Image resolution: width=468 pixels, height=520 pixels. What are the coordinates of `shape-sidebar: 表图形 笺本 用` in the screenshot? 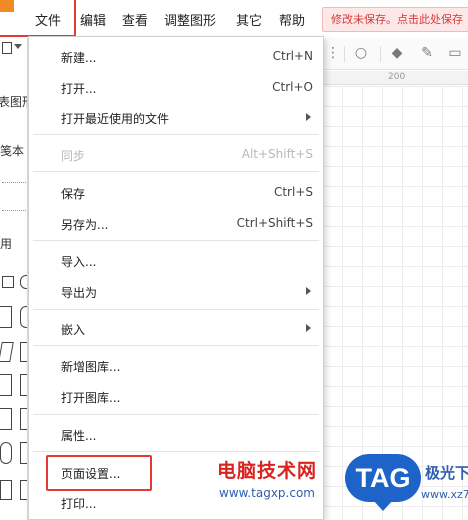 It's located at (14, 279).